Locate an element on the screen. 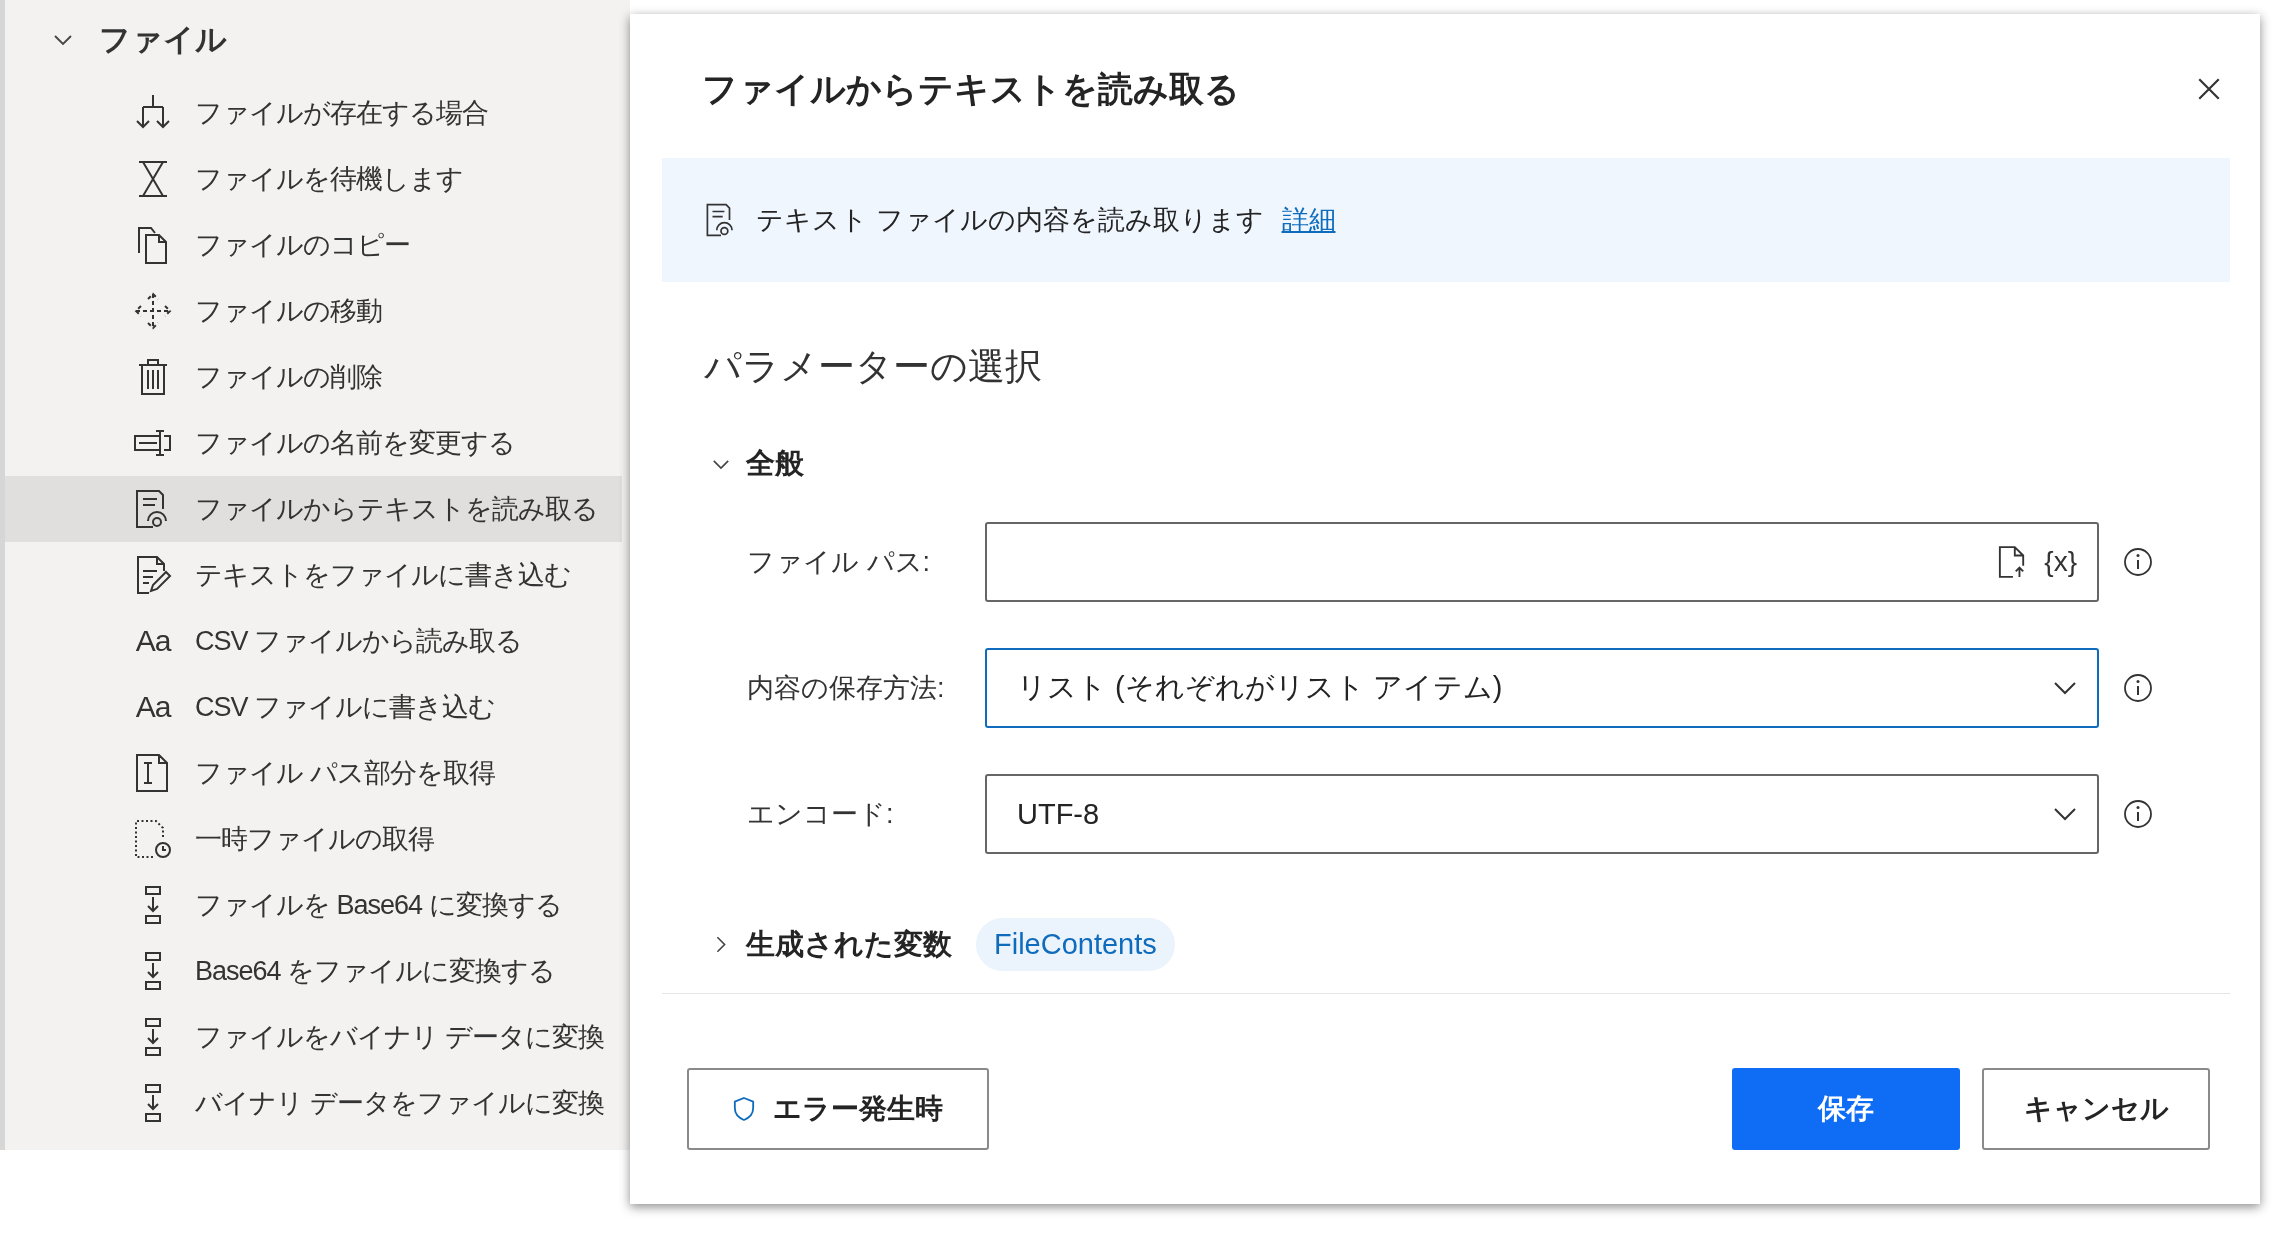 The height and width of the screenshot is (1236, 2295). action-item: ファイルの名前を変更する is located at coordinates (317, 443).